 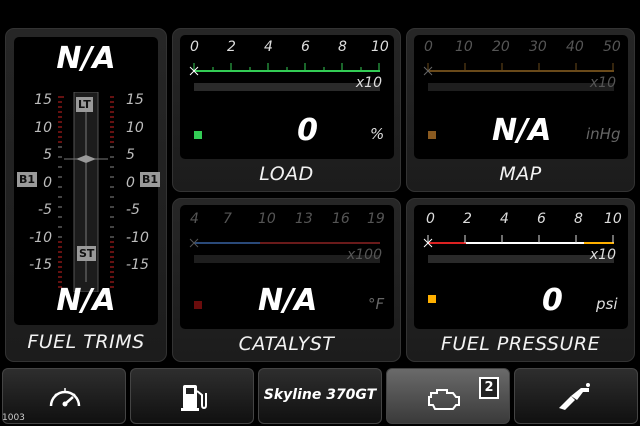 I want to click on fuel-pressure-color-indicator, so click(x=432, y=299).